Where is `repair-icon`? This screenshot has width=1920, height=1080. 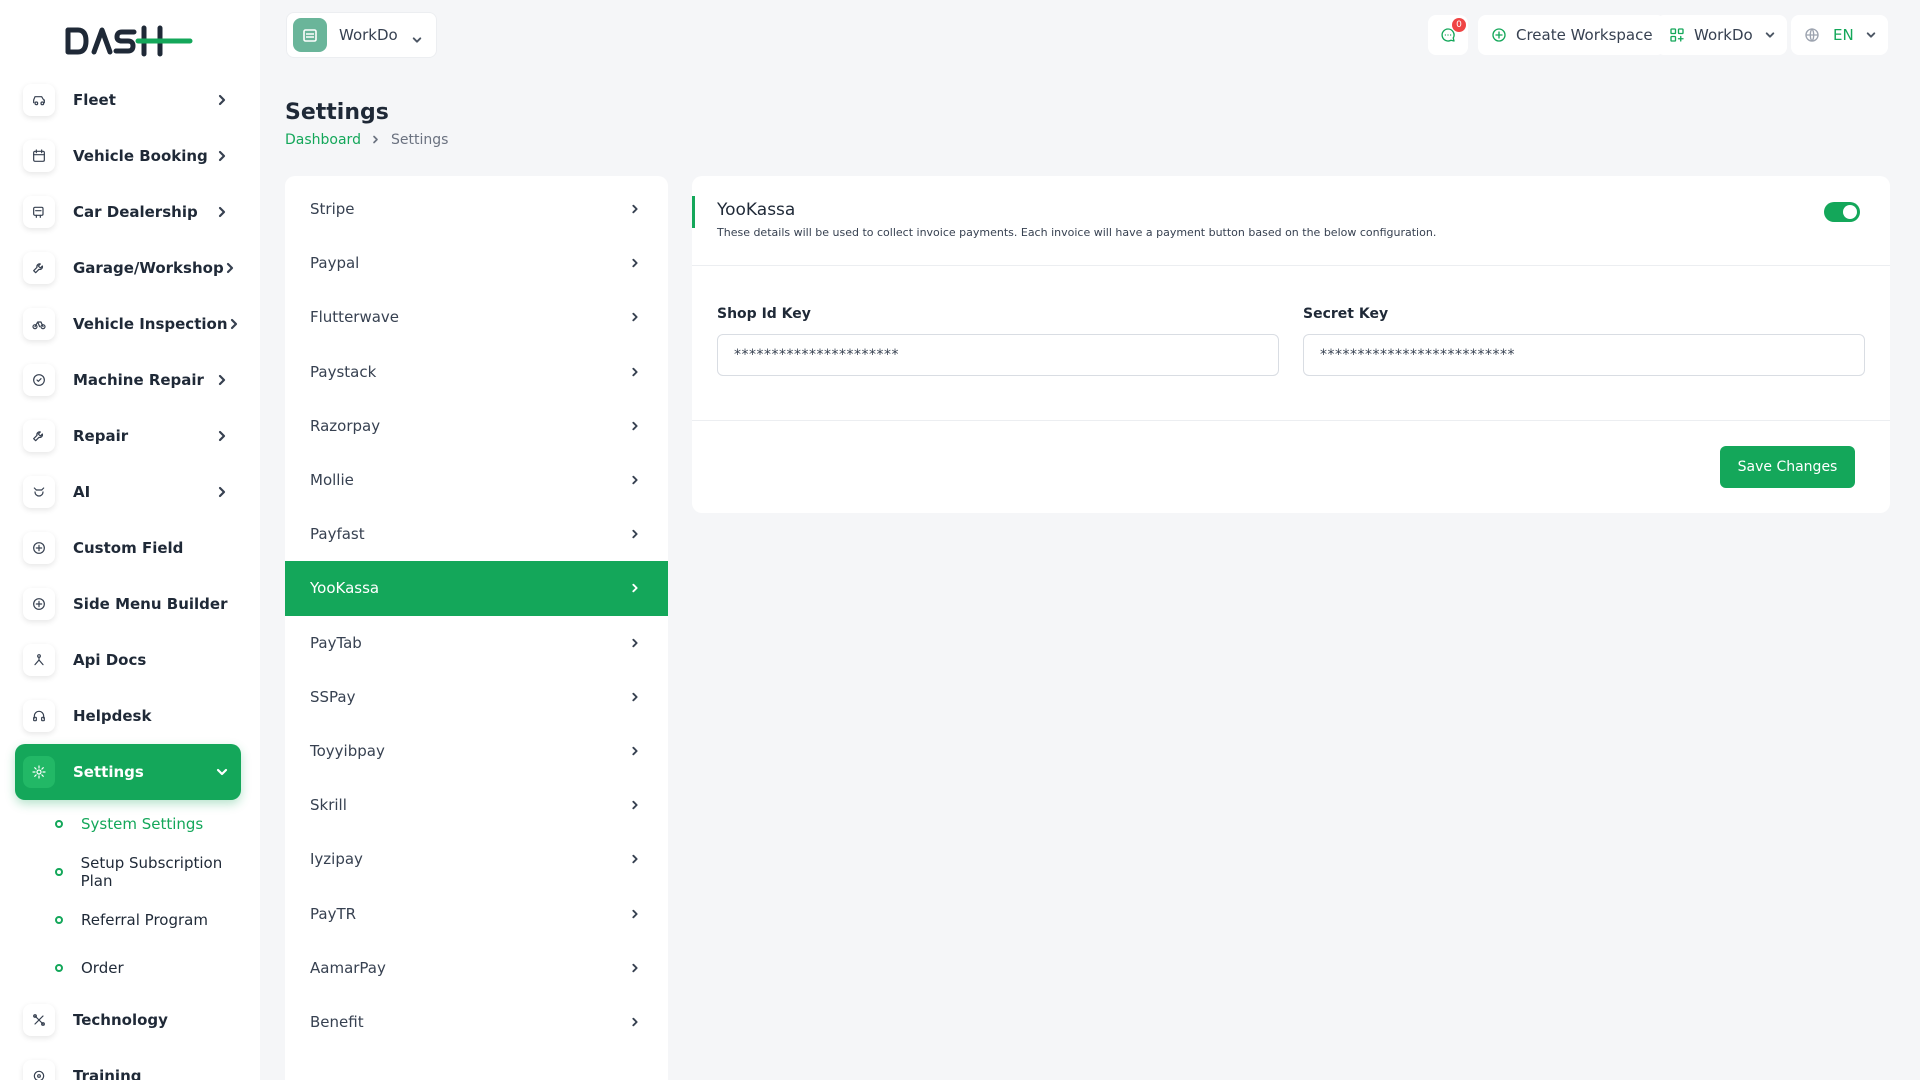 repair-icon is located at coordinates (39, 436).